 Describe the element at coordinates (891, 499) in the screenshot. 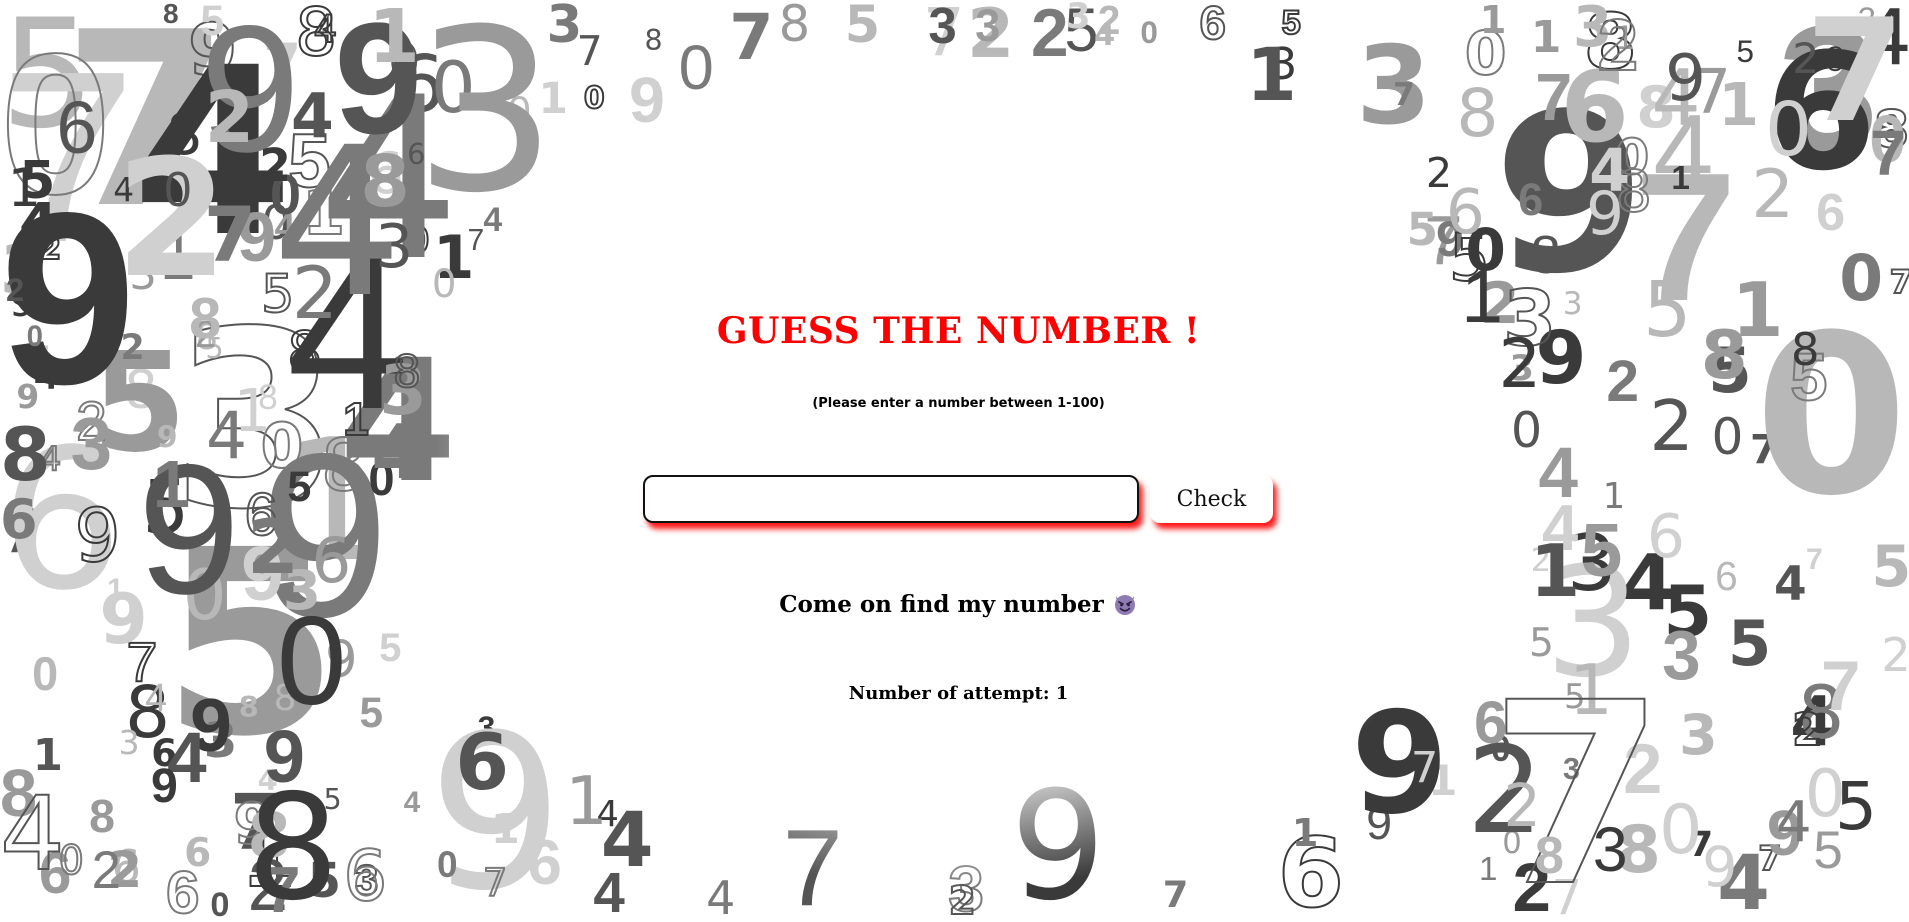

I see `guess-input` at that location.